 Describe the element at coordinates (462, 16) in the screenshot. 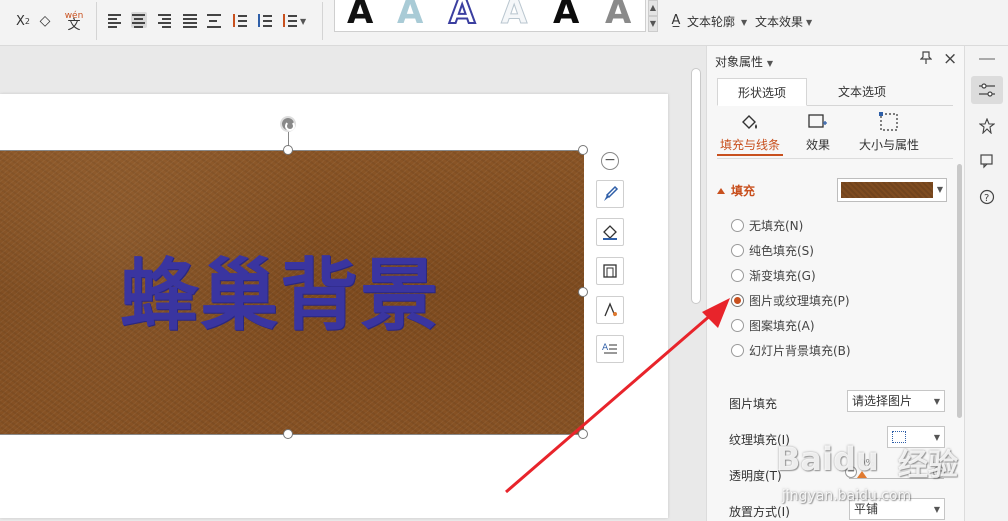

I see `wordart-style-3: A` at that location.